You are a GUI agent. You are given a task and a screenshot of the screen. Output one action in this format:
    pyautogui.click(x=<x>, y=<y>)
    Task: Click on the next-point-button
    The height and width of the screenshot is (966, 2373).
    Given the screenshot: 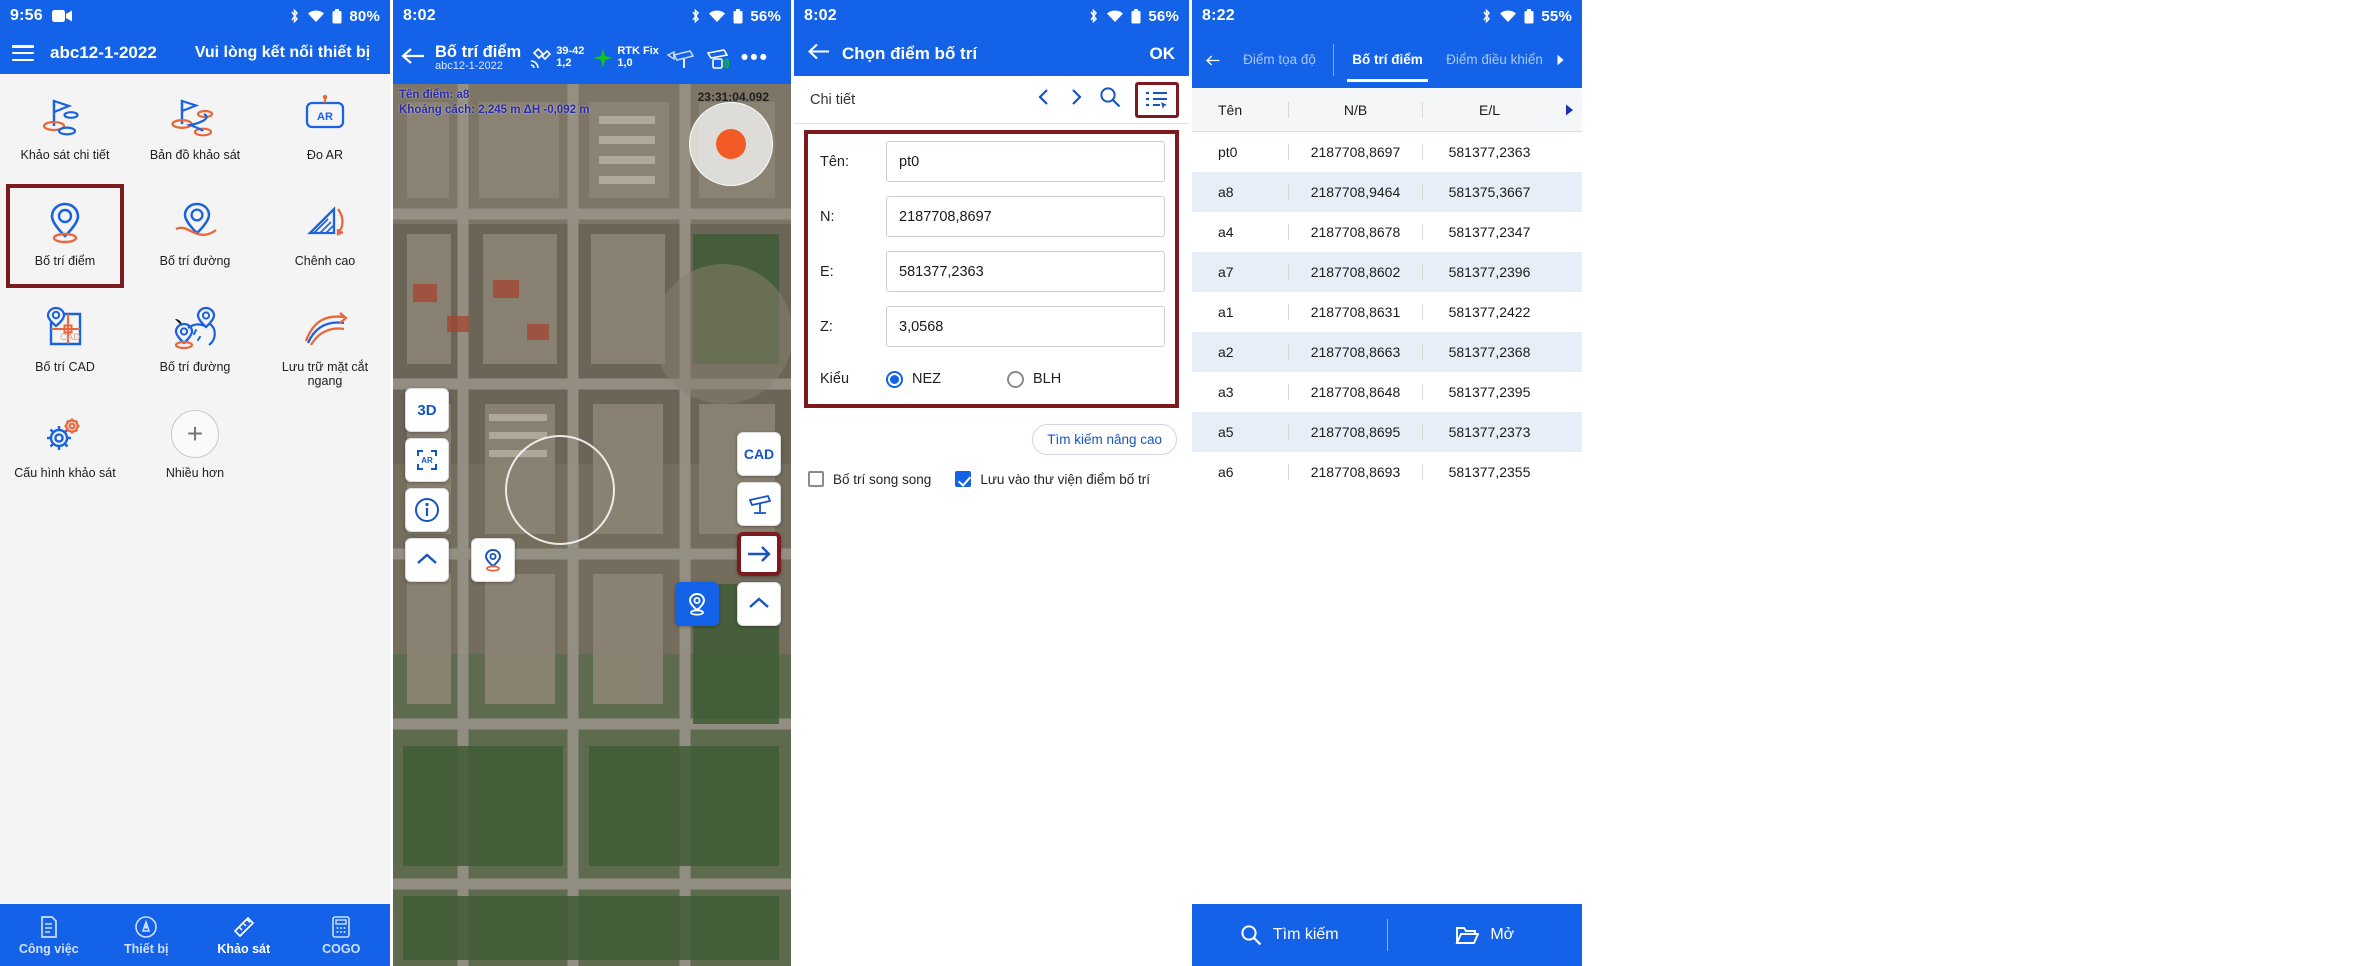 What is the action you would take?
    pyautogui.click(x=759, y=554)
    